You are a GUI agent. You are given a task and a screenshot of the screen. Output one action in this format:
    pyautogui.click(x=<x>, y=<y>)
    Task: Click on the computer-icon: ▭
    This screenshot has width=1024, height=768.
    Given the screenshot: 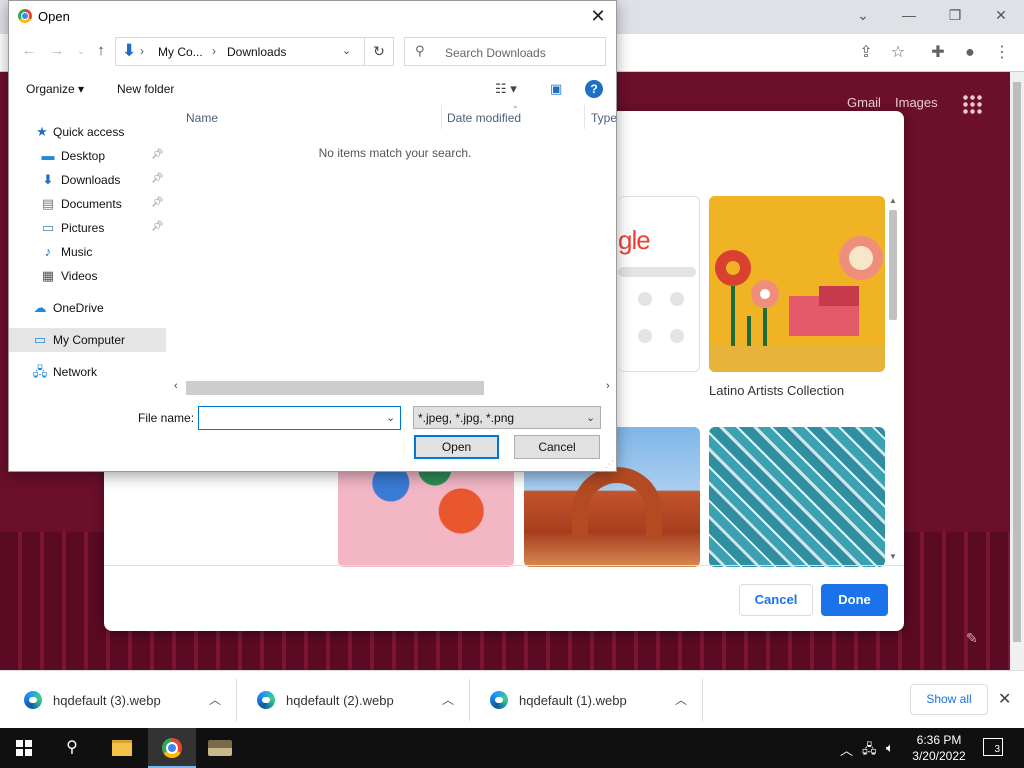 What is the action you would take?
    pyautogui.click(x=40, y=339)
    